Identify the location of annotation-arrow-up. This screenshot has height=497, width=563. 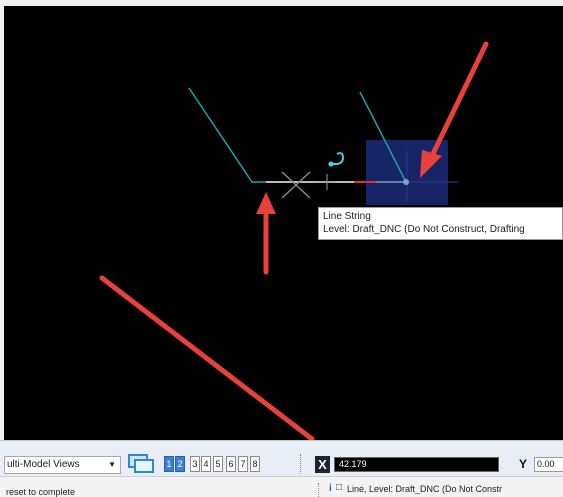
(266, 233).